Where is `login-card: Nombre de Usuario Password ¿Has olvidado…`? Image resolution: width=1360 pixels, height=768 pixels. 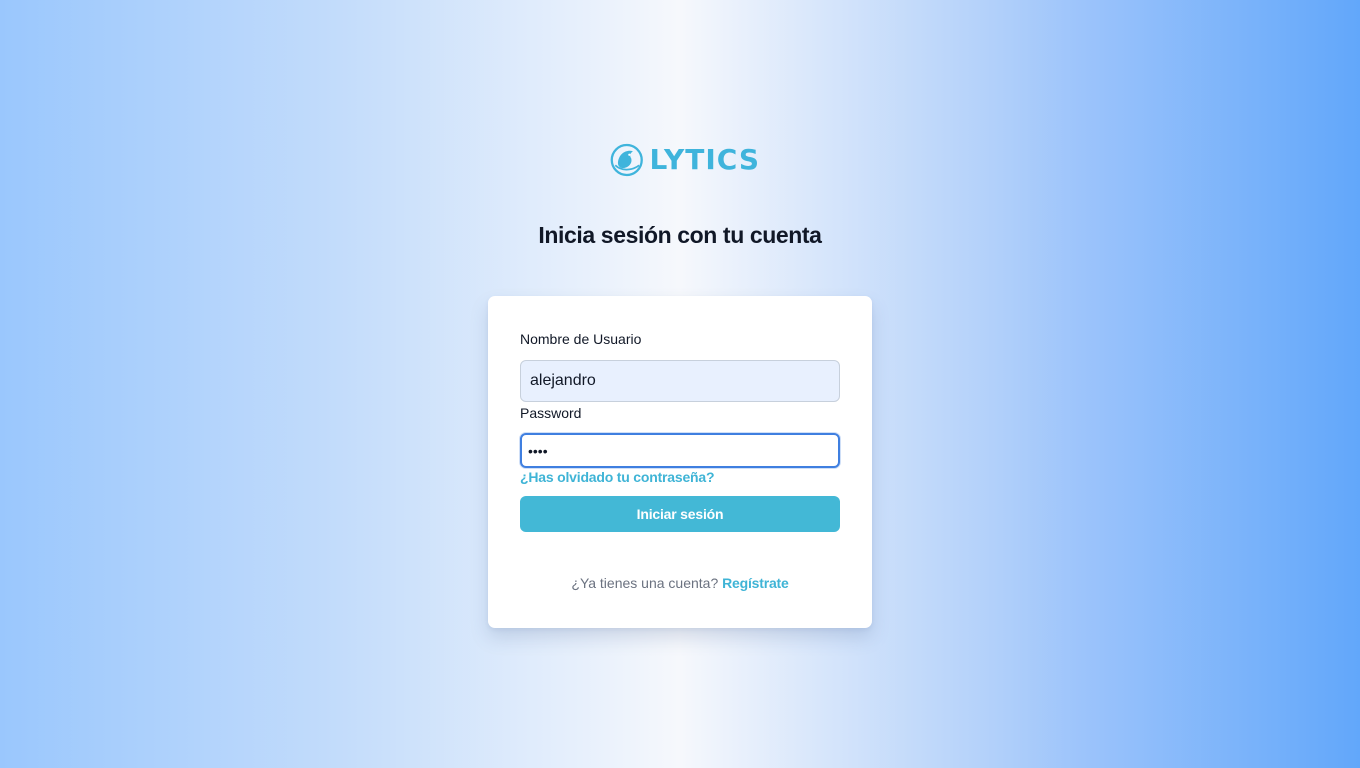 login-card: Nombre de Usuario Password ¿Has olvidado… is located at coordinates (680, 462).